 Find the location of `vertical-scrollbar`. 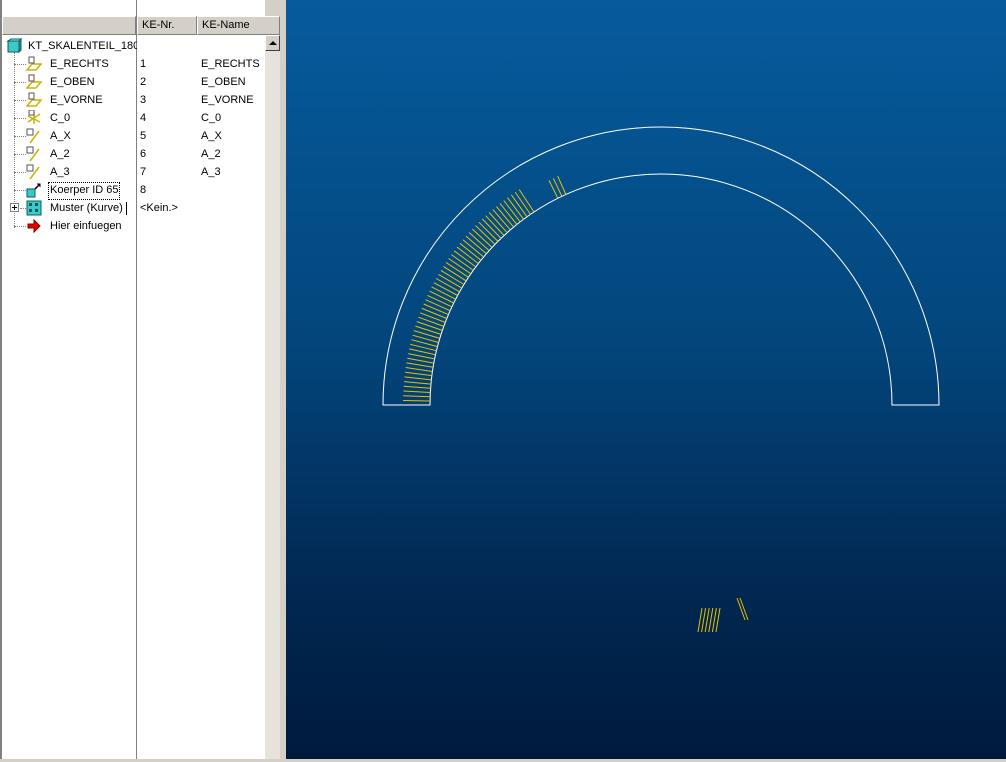

vertical-scrollbar is located at coordinates (272, 397).